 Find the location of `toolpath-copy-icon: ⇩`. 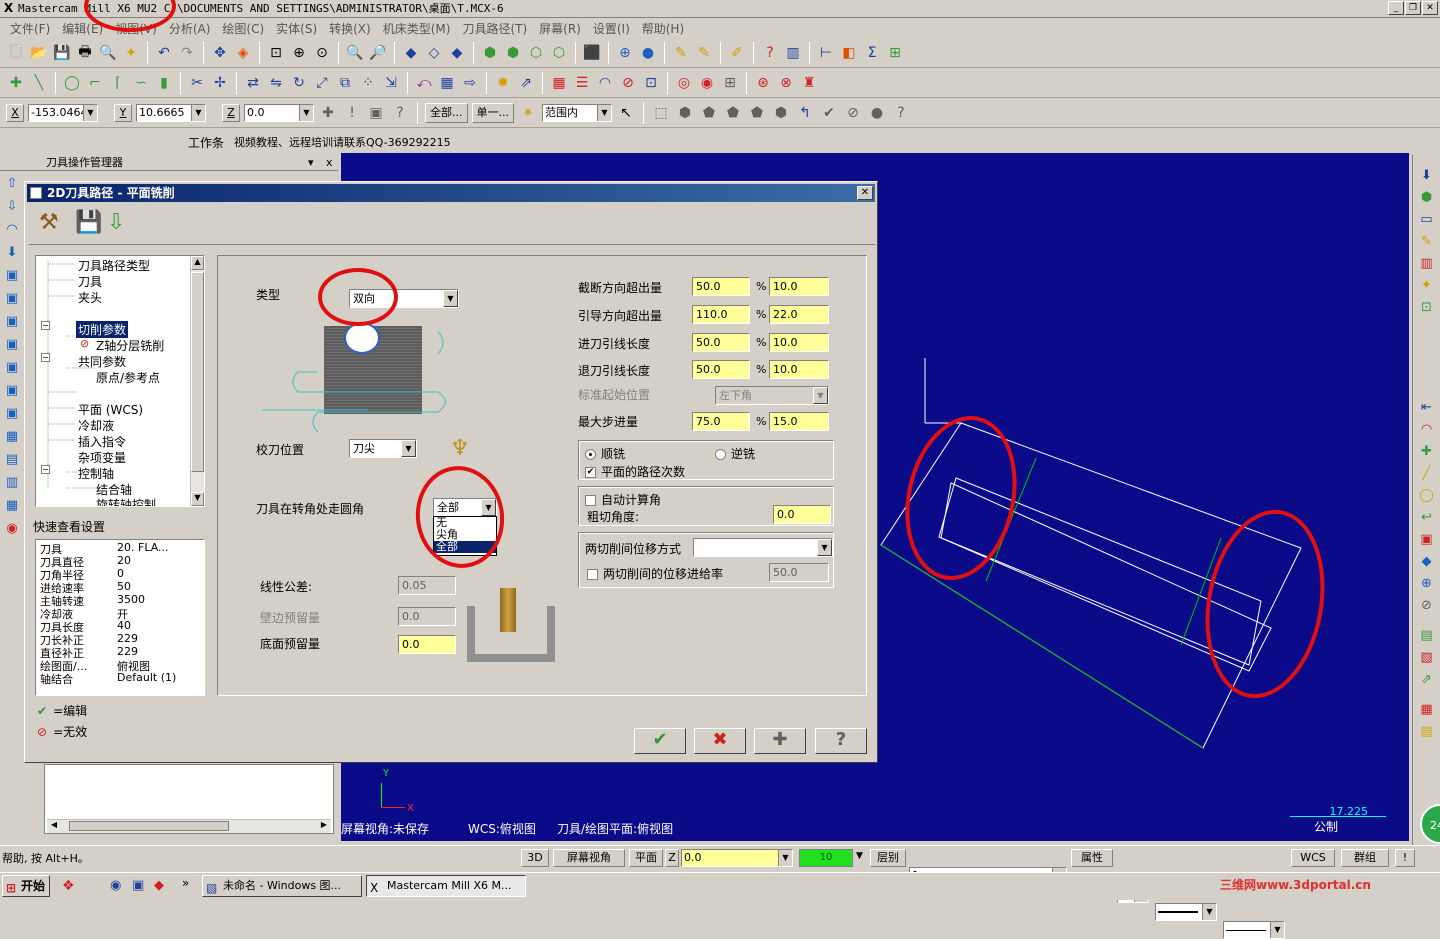

toolpath-copy-icon: ⇩ is located at coordinates (12, 206).